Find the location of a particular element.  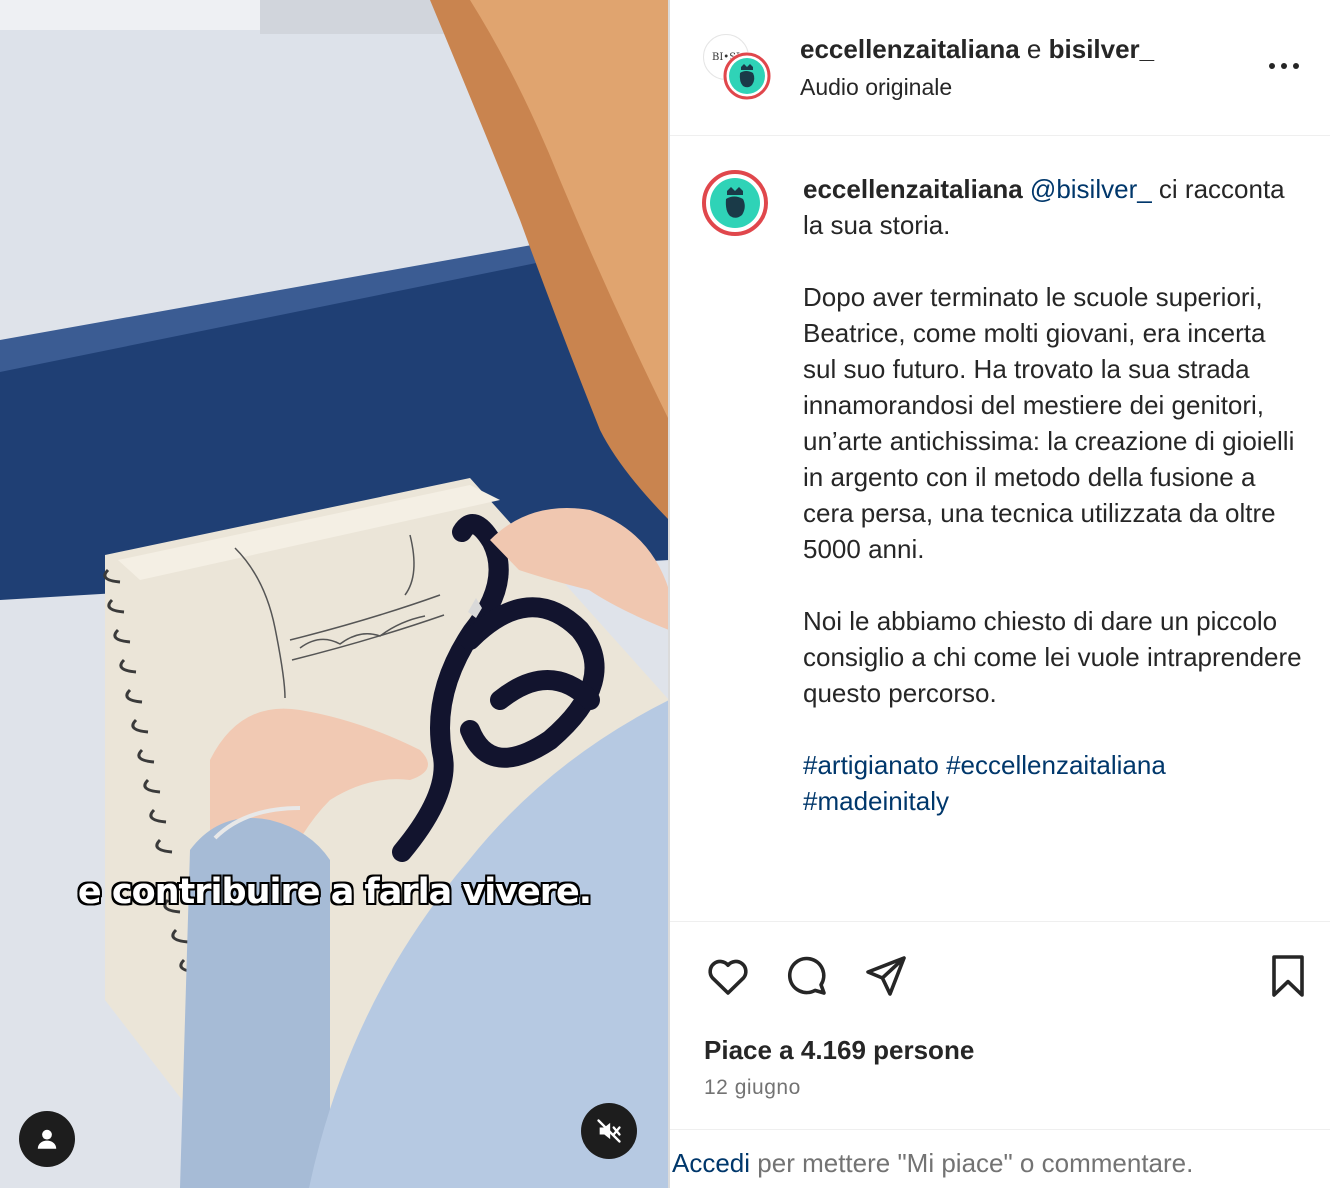

mute-toggle-button is located at coordinates (609, 1131).